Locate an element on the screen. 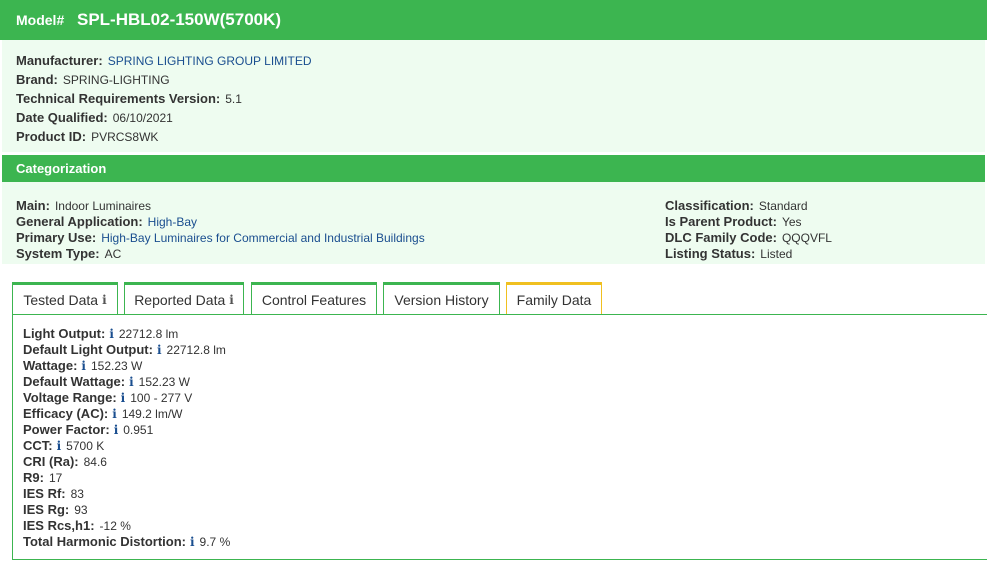 The width and height of the screenshot is (987, 564). brand-label: Brand: is located at coordinates (37, 79).